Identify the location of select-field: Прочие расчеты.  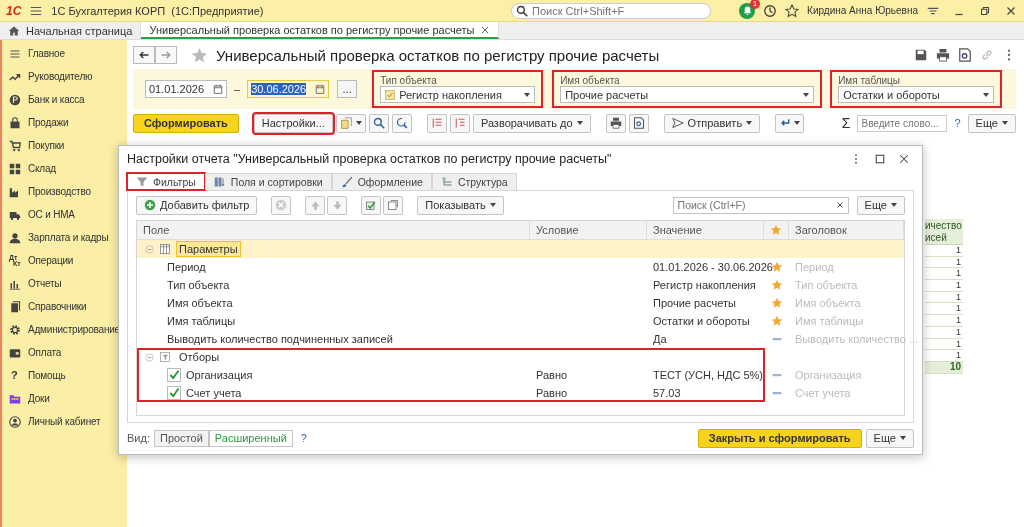
(687, 94).